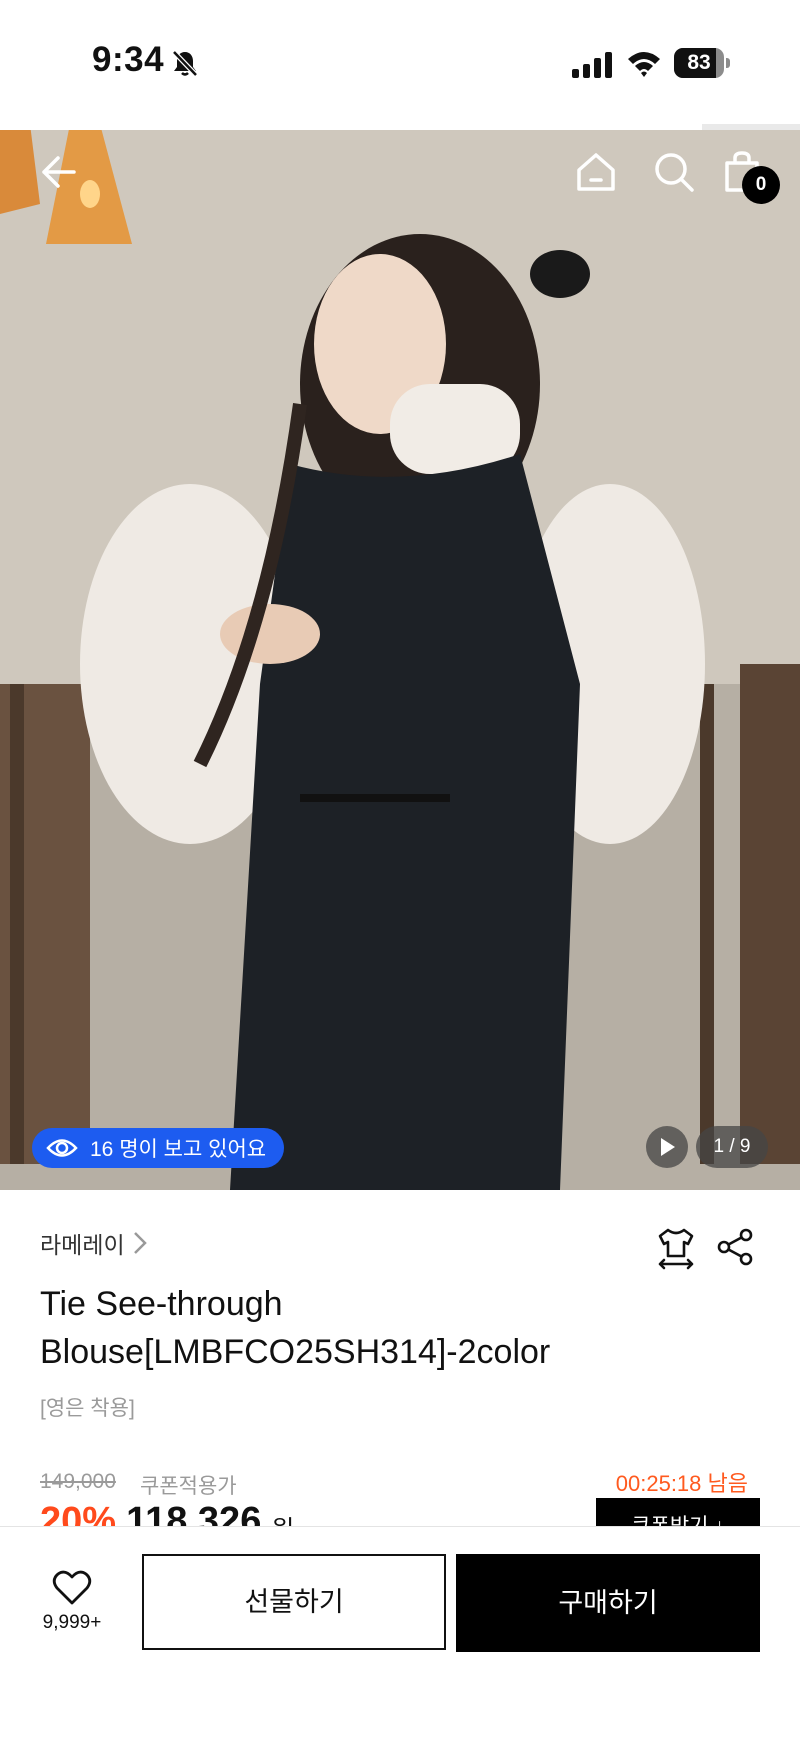 This screenshot has height=1741, width=800. I want to click on get-coupon-label: 쿠폰받기 ↓, so click(678, 1512).